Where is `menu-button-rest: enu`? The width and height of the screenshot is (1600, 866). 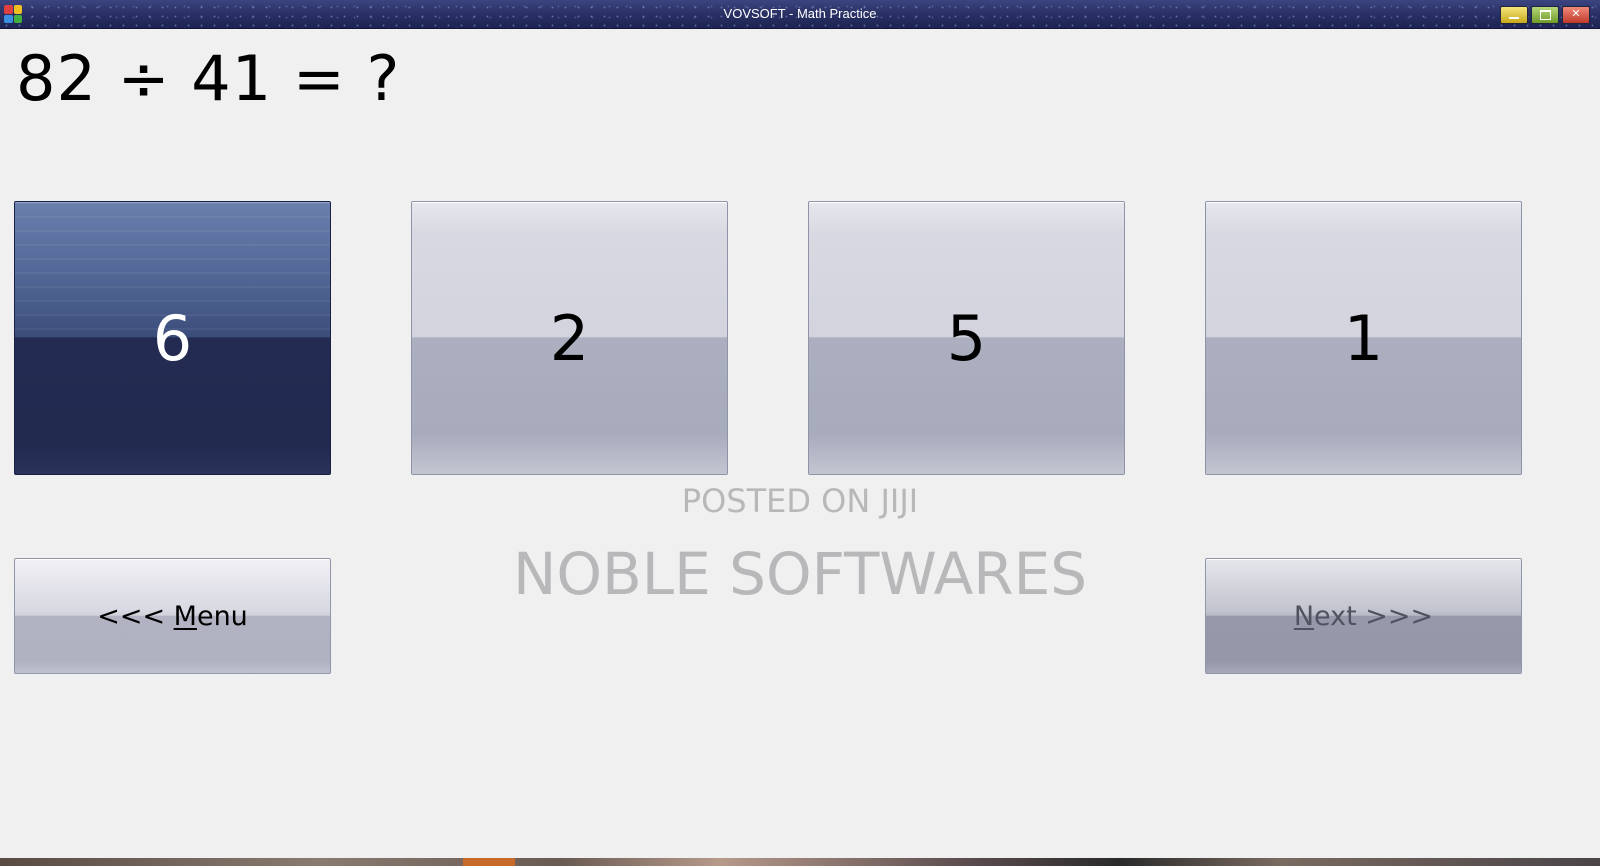 menu-button-rest: enu is located at coordinates (222, 616).